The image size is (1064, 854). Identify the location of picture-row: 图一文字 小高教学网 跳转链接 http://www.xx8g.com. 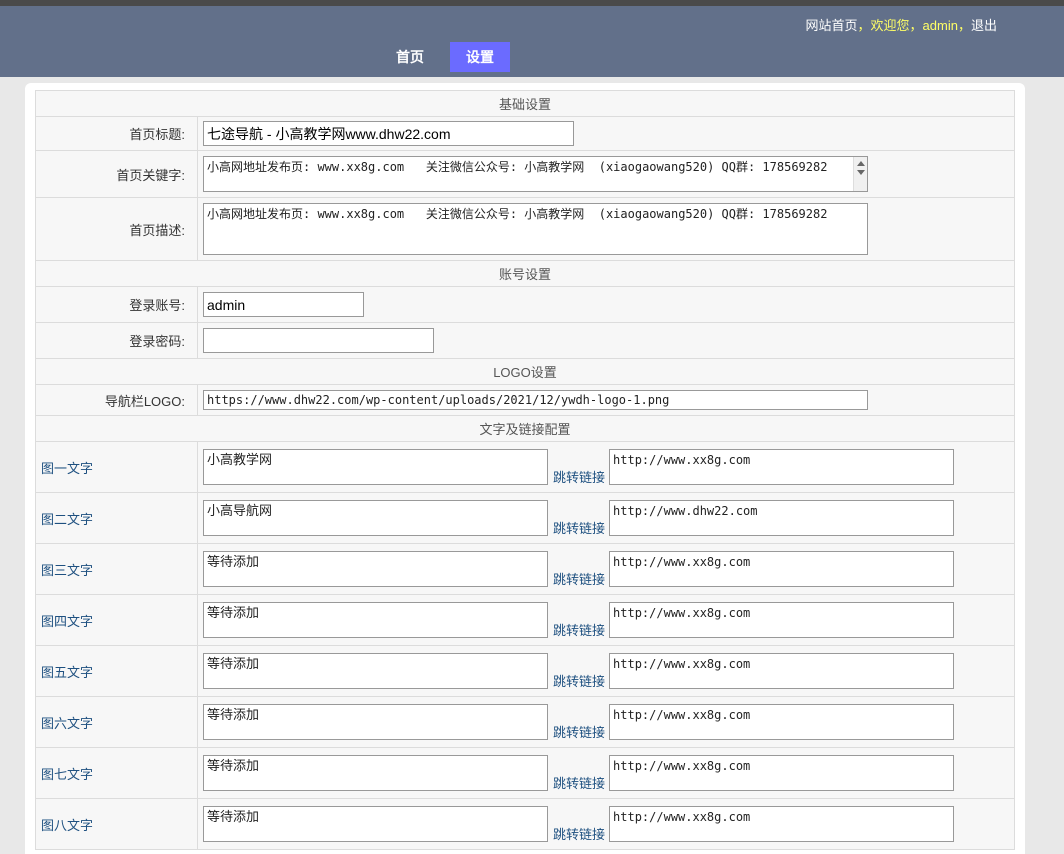
(525, 467).